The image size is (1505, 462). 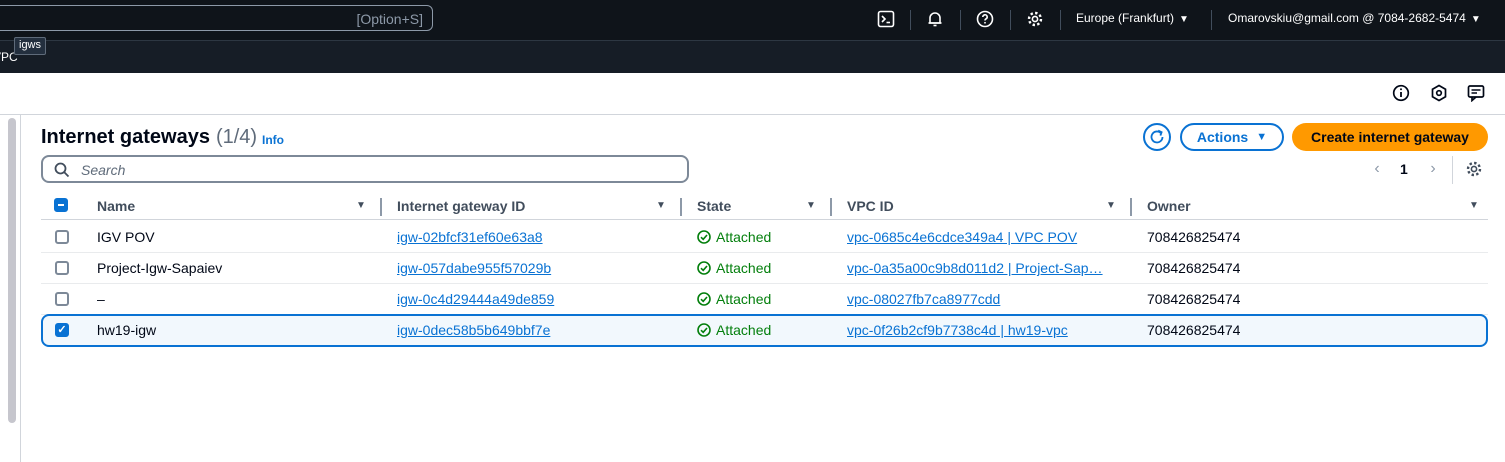 What do you see at coordinates (764, 206) in the screenshot?
I see `table-header-row` at bounding box center [764, 206].